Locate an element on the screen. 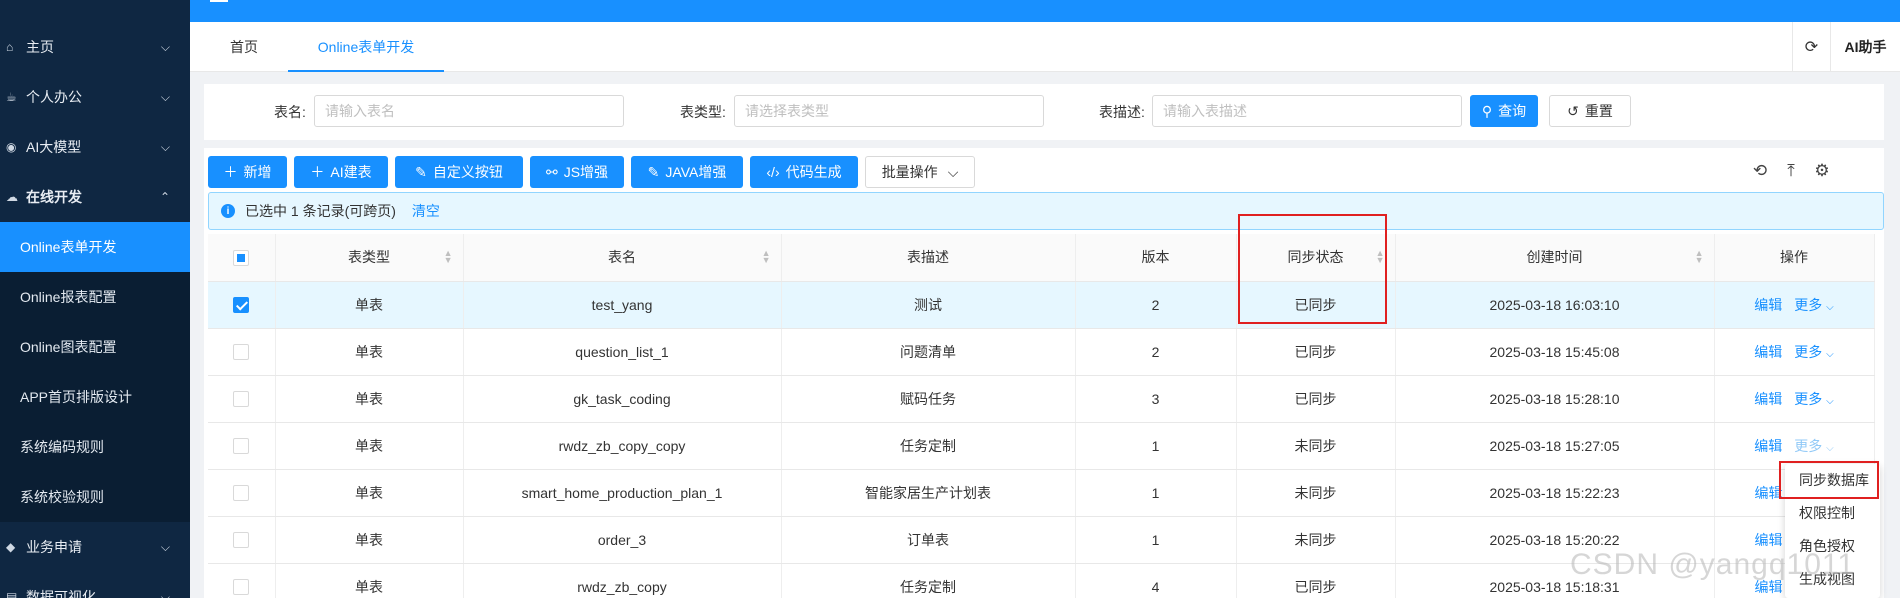 The height and width of the screenshot is (598, 1900). sidebar-subitem-online-form: Online表单开发 is located at coordinates (95, 247).